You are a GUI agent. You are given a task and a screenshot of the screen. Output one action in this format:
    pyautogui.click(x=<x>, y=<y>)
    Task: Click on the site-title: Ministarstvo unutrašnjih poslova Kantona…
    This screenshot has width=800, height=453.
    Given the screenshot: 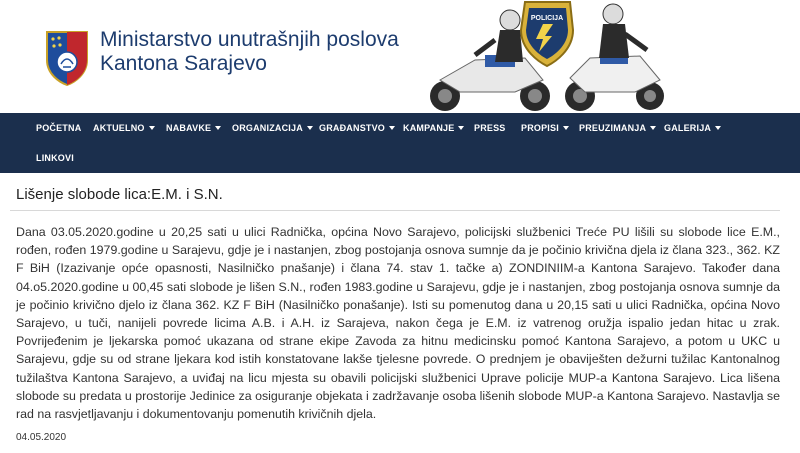 What is the action you would take?
    pyautogui.click(x=249, y=52)
    